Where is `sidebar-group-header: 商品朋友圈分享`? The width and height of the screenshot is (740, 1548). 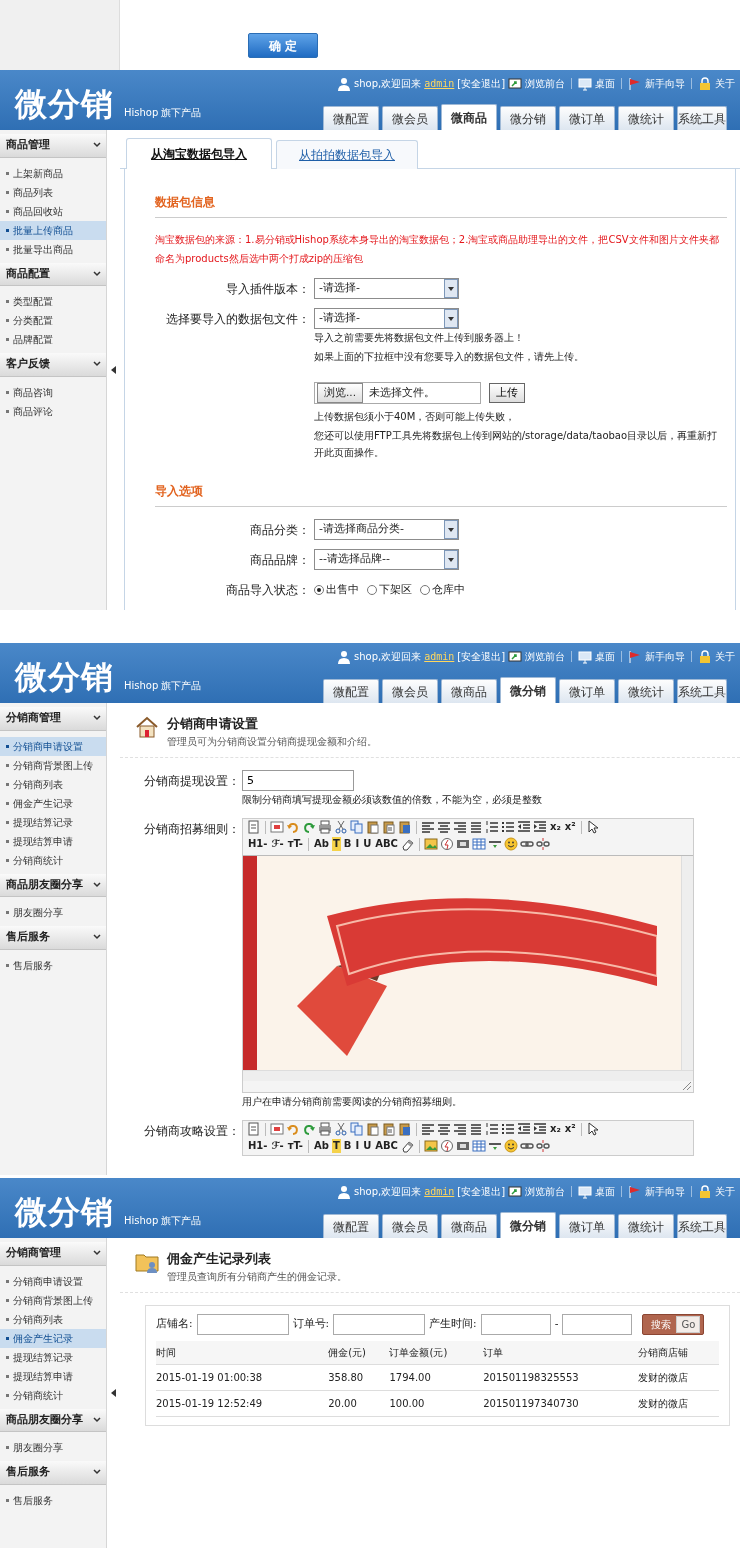 sidebar-group-header: 商品朋友圈分享 is located at coordinates (53, 885).